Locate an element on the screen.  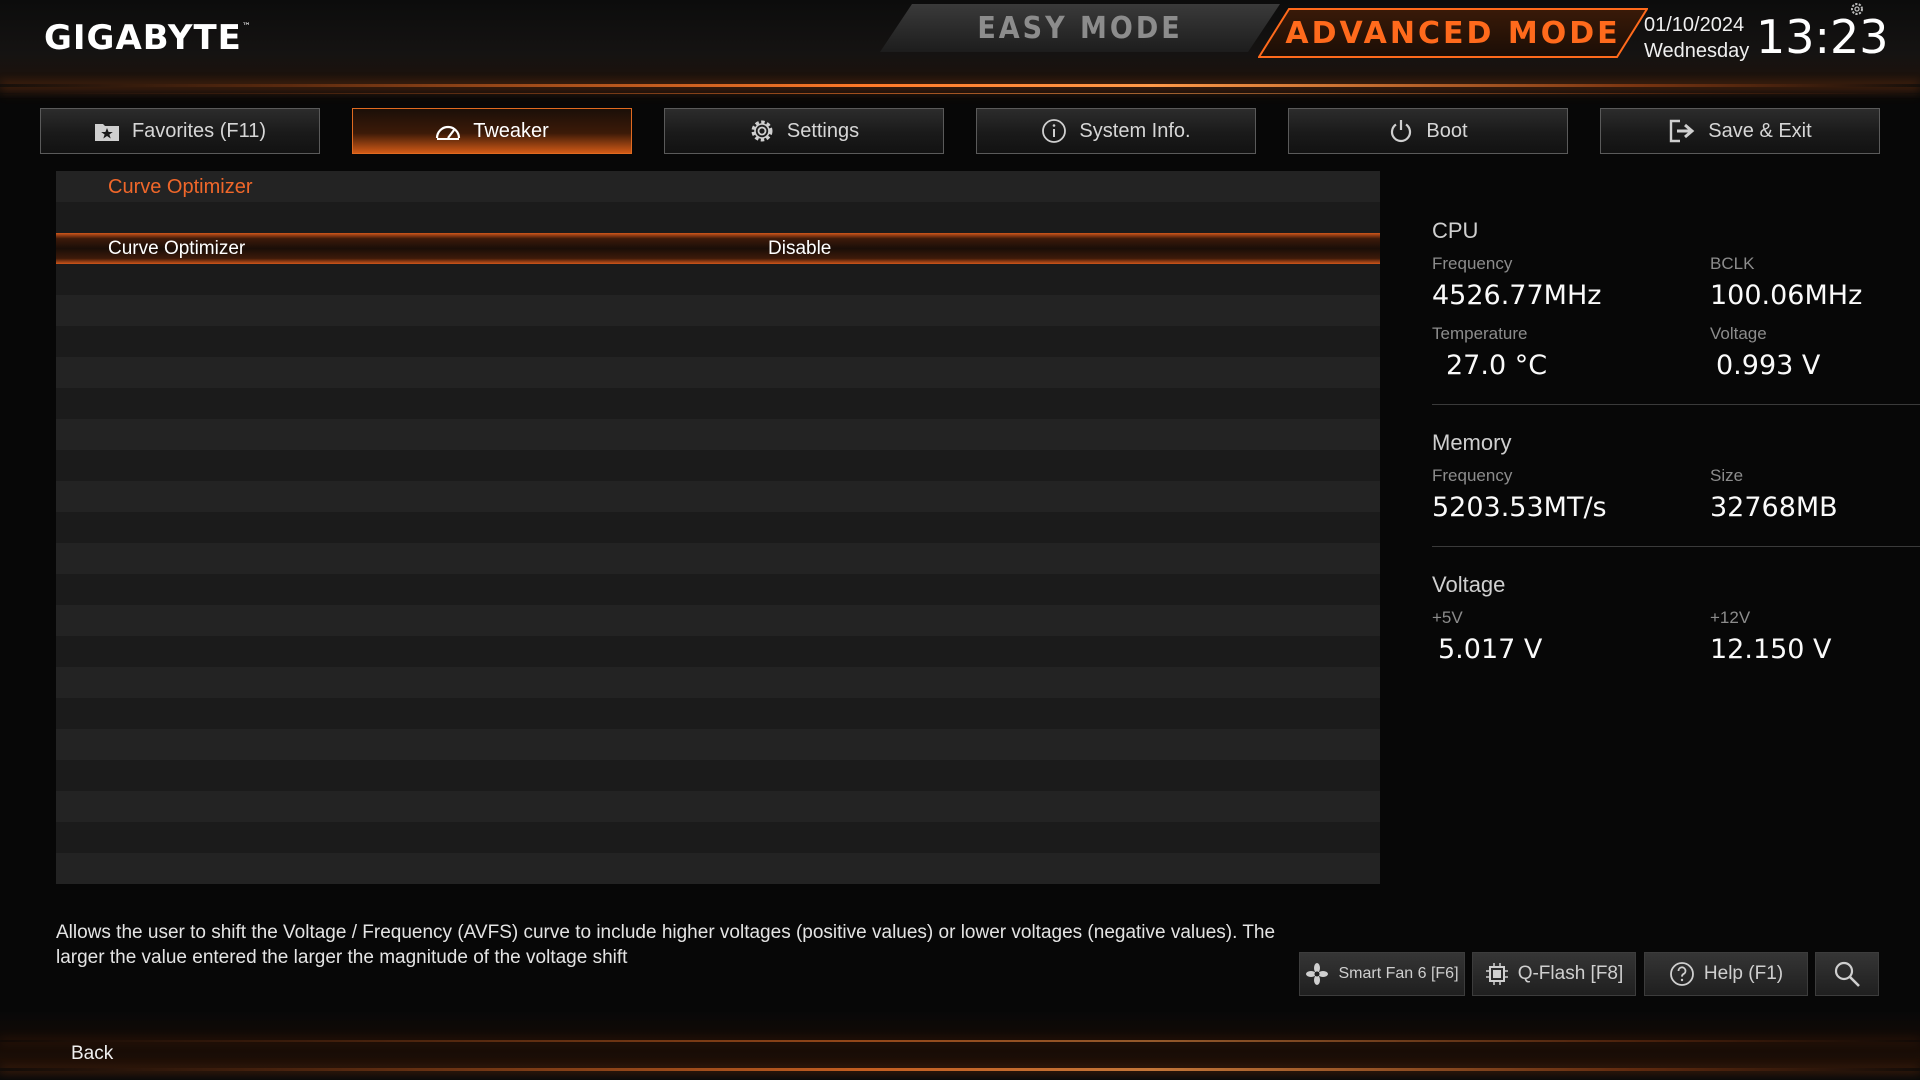
v5-value: 5.017 V is located at coordinates (1490, 649).